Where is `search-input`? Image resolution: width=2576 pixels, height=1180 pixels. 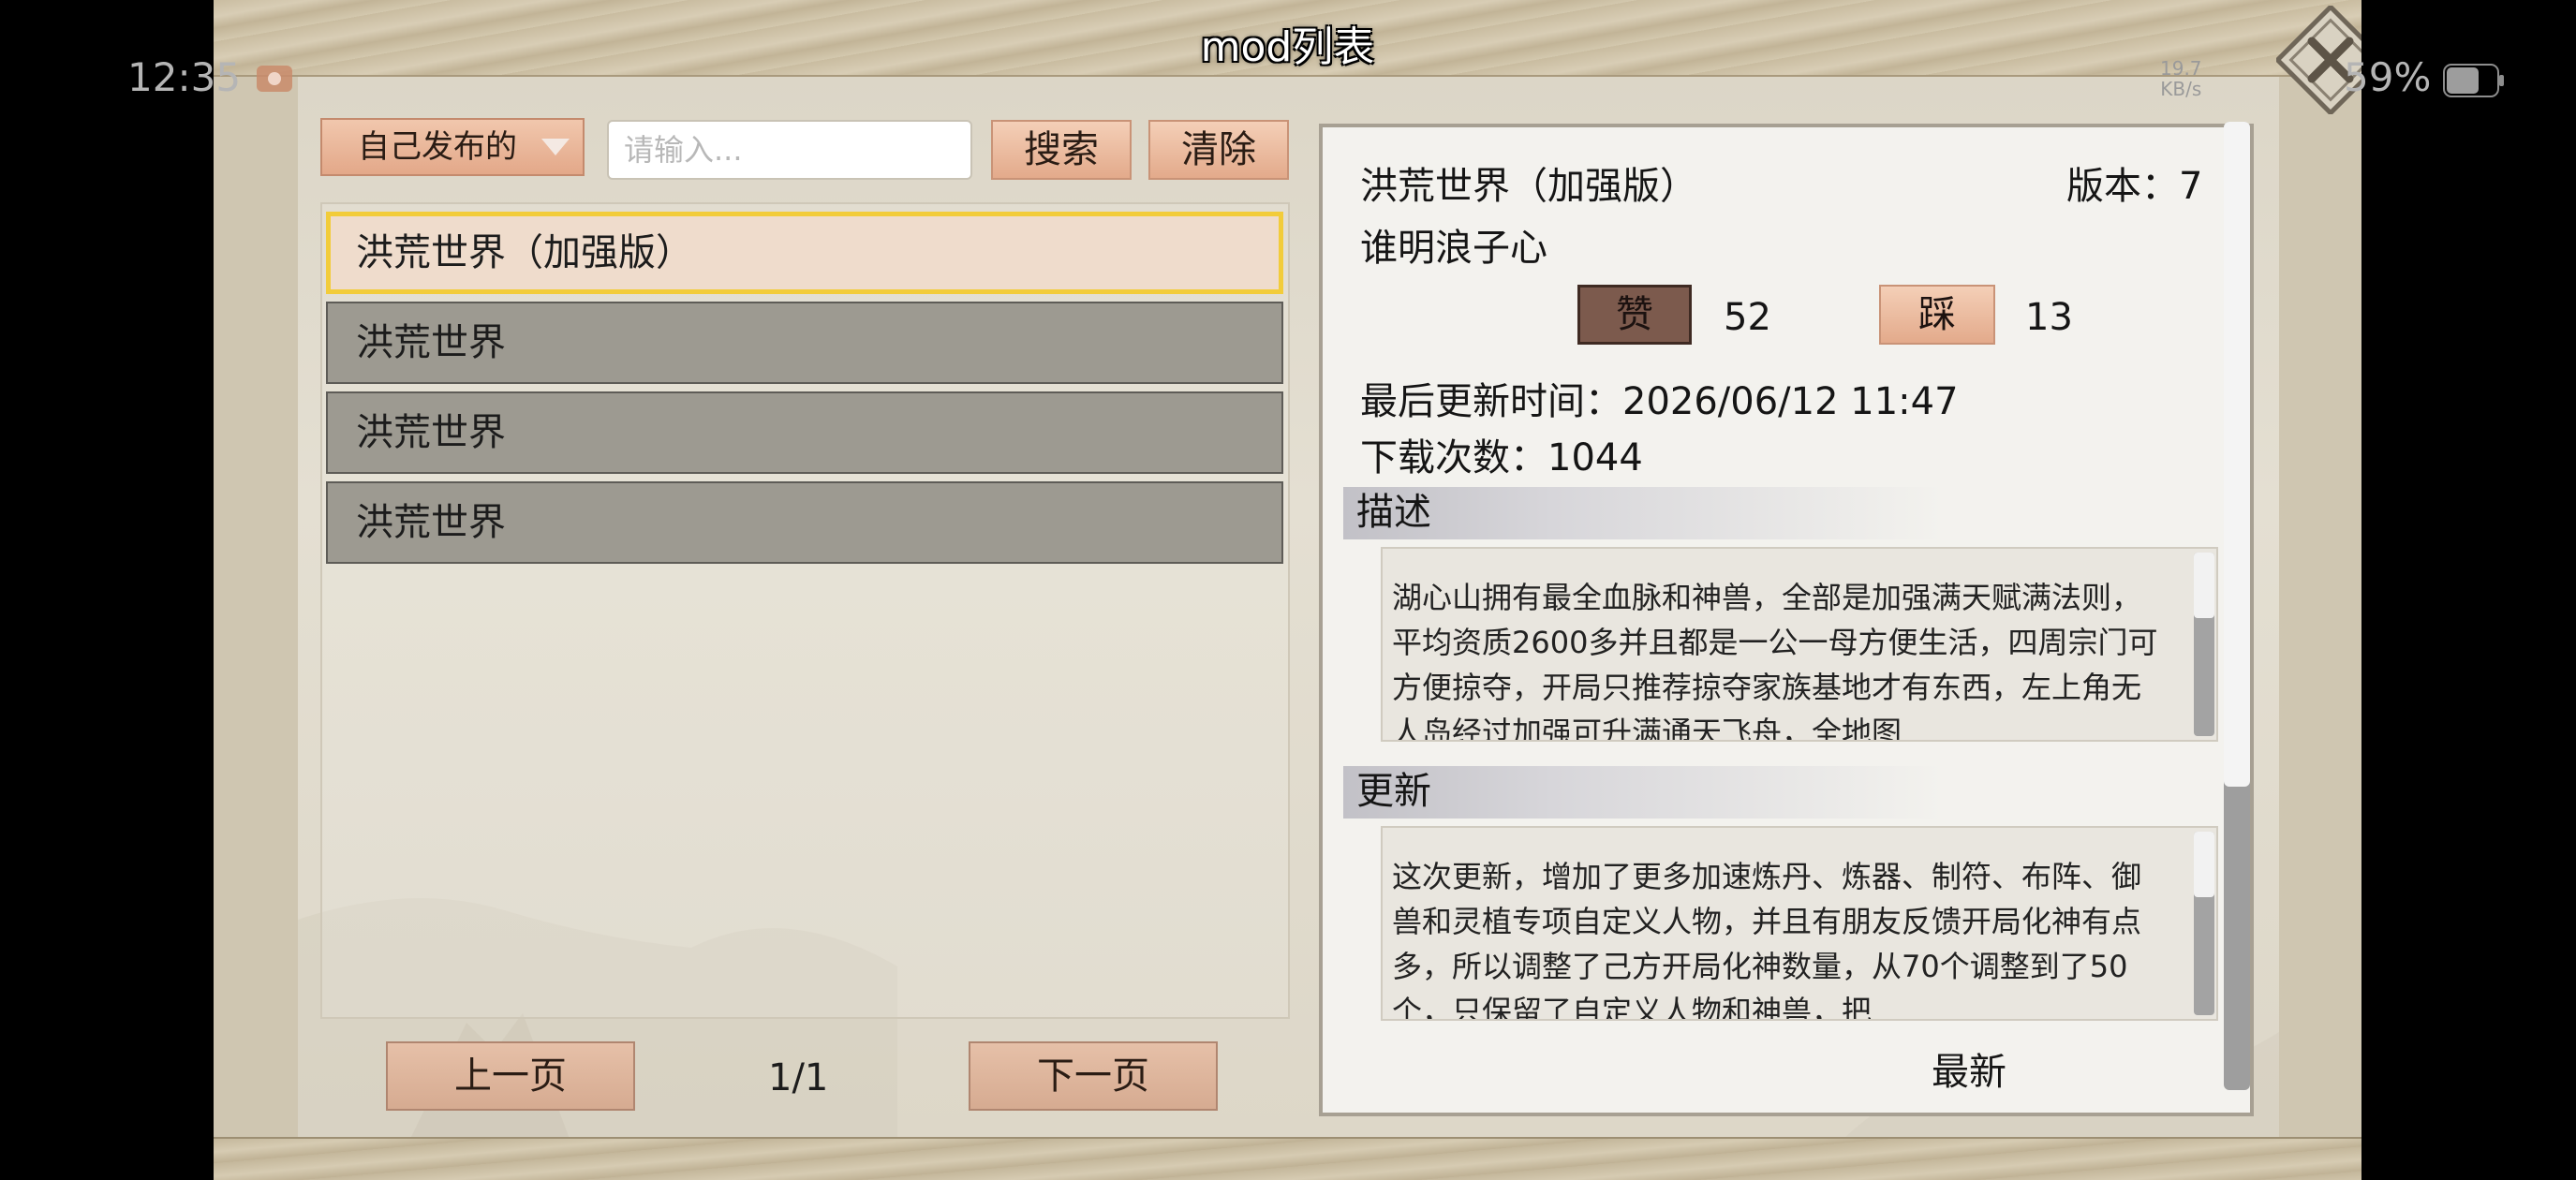 search-input is located at coordinates (789, 150).